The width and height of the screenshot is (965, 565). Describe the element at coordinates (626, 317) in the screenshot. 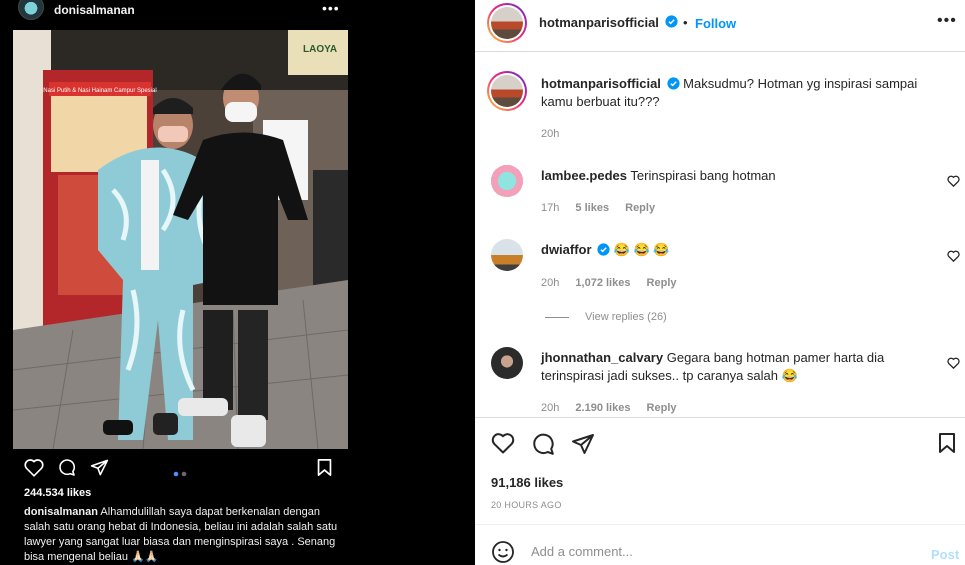

I see `view-replies-label: View replies (26)` at that location.